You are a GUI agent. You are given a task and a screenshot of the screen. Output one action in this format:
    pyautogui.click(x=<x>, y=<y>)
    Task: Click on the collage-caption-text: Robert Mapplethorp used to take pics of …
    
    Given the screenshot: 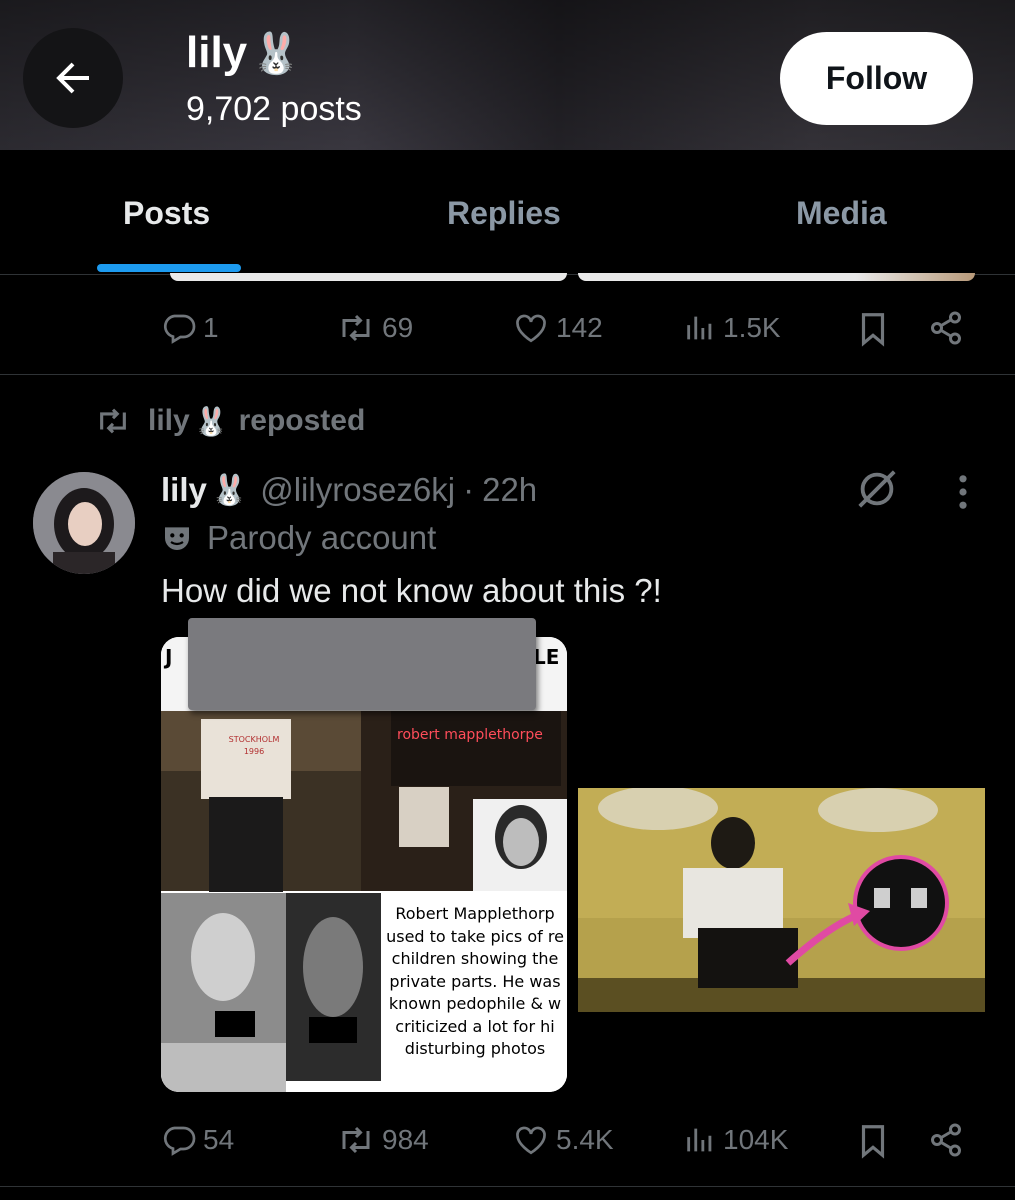 What is the action you would take?
    pyautogui.click(x=475, y=982)
    